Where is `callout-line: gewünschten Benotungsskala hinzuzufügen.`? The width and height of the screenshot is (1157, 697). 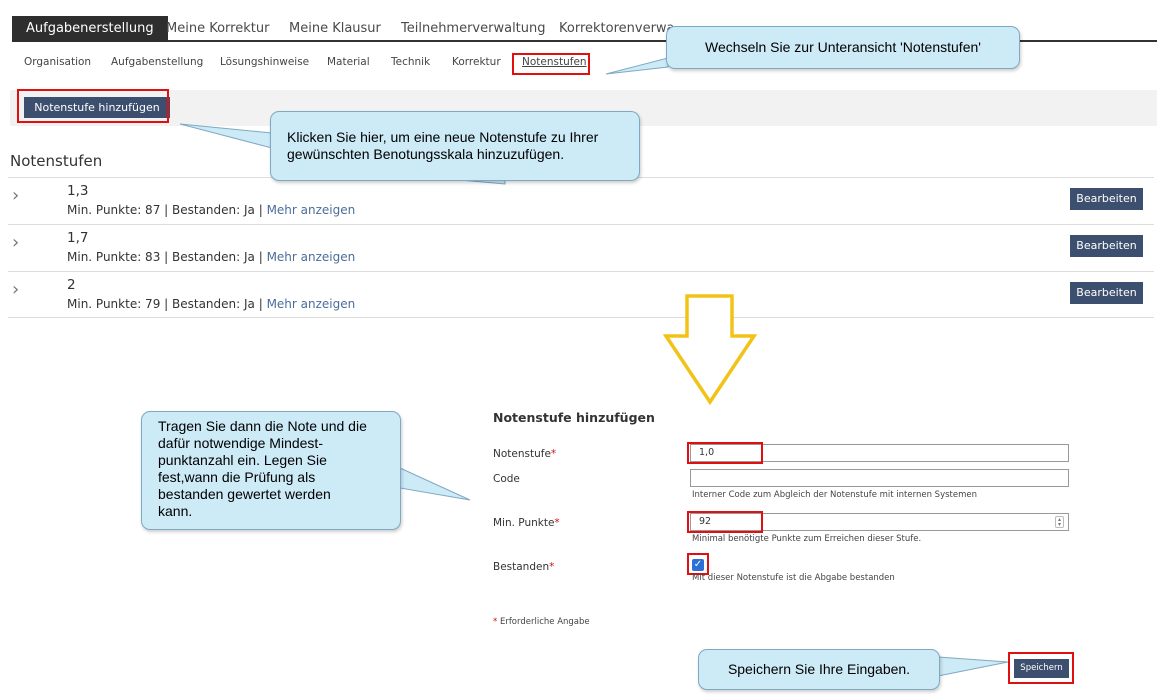
callout-line: gewünschten Benotungsskala hinzuzufügen. is located at coordinates (426, 154).